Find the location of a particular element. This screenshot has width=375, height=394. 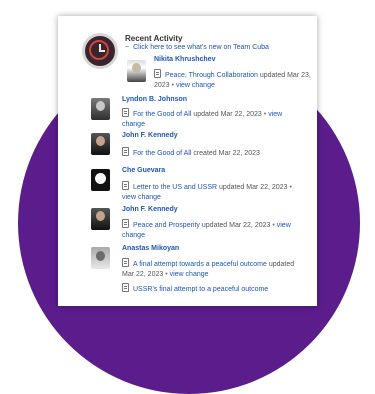

recent-activity-title: Recent Activity is located at coordinates (154, 38).